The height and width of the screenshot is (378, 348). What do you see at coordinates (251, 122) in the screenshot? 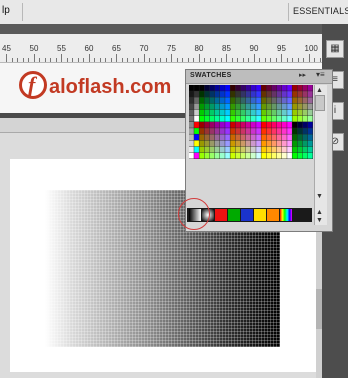
I see `swatch-grid` at bounding box center [251, 122].